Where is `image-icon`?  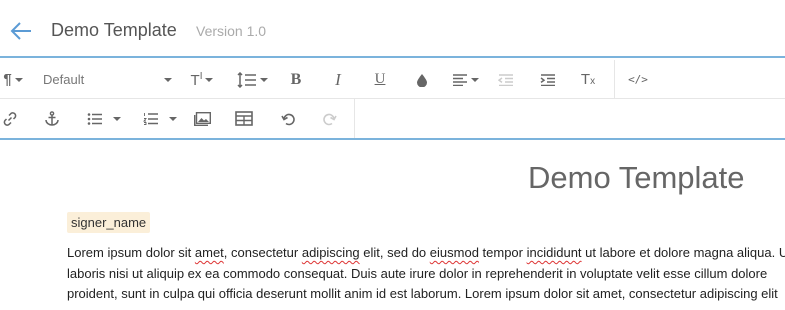 image-icon is located at coordinates (202, 118).